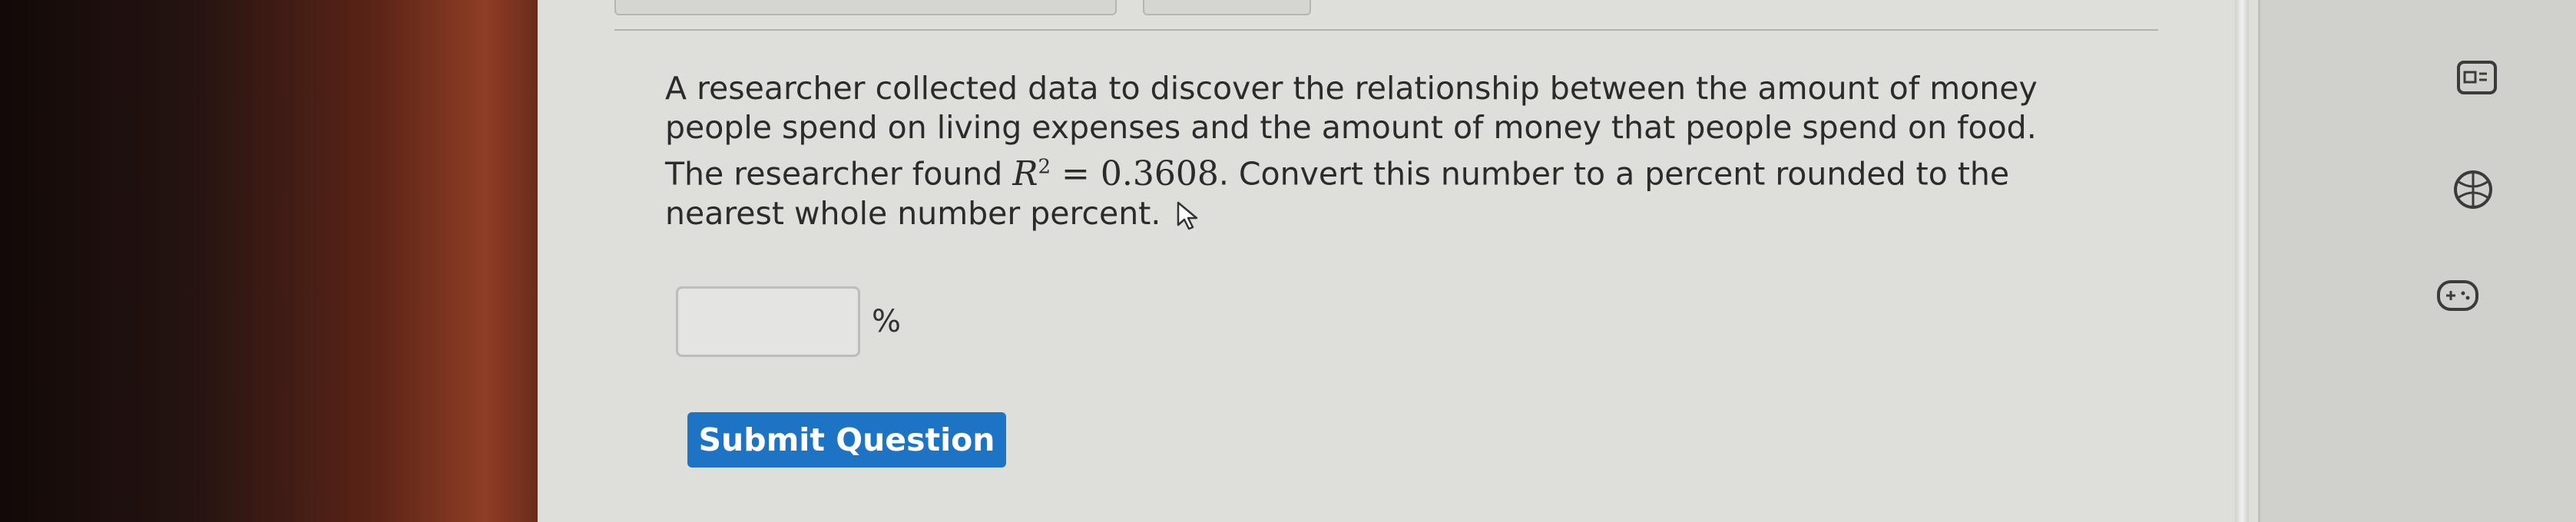 This screenshot has width=2576, height=522. Describe the element at coordinates (1394, 213) in the screenshot. I see `question-line-4: nearest whole number percent.` at that location.